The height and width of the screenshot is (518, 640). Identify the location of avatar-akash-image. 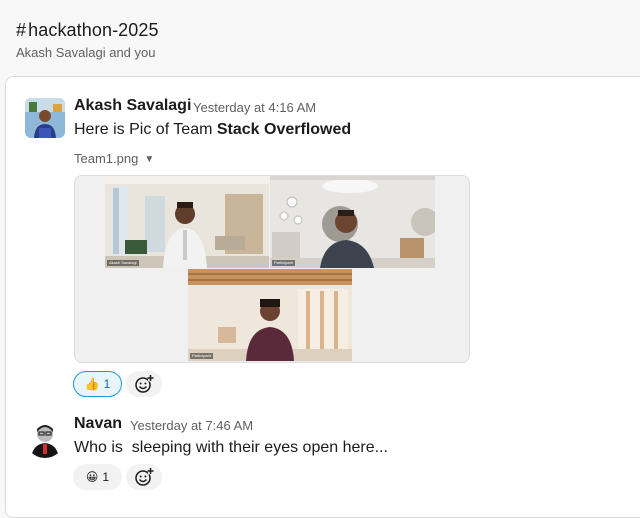
(45, 118).